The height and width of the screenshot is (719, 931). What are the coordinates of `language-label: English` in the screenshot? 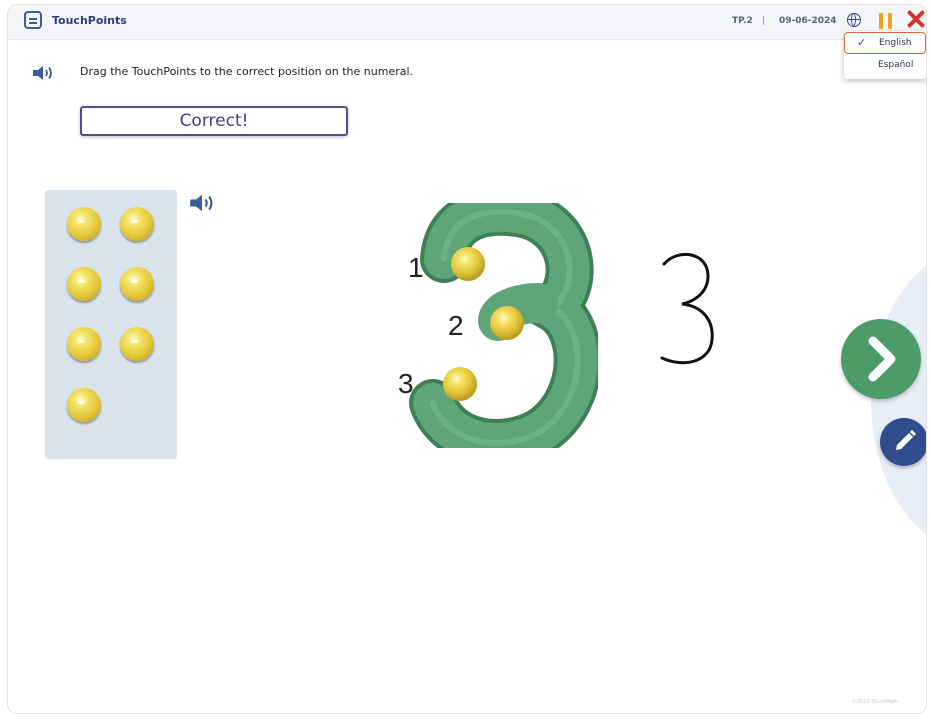 It's located at (895, 43).